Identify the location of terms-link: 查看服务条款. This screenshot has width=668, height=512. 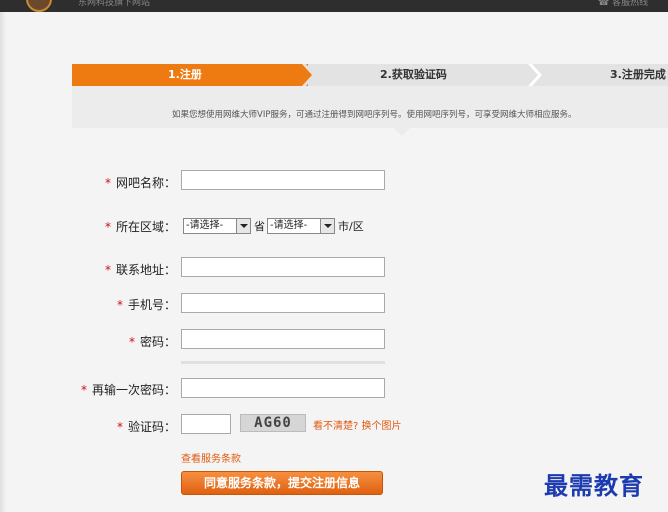
(211, 457).